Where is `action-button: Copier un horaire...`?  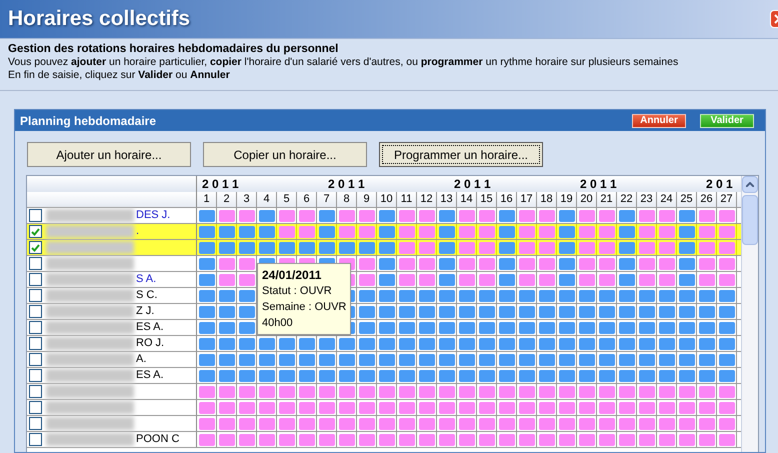 action-button: Copier un horaire... is located at coordinates (285, 154).